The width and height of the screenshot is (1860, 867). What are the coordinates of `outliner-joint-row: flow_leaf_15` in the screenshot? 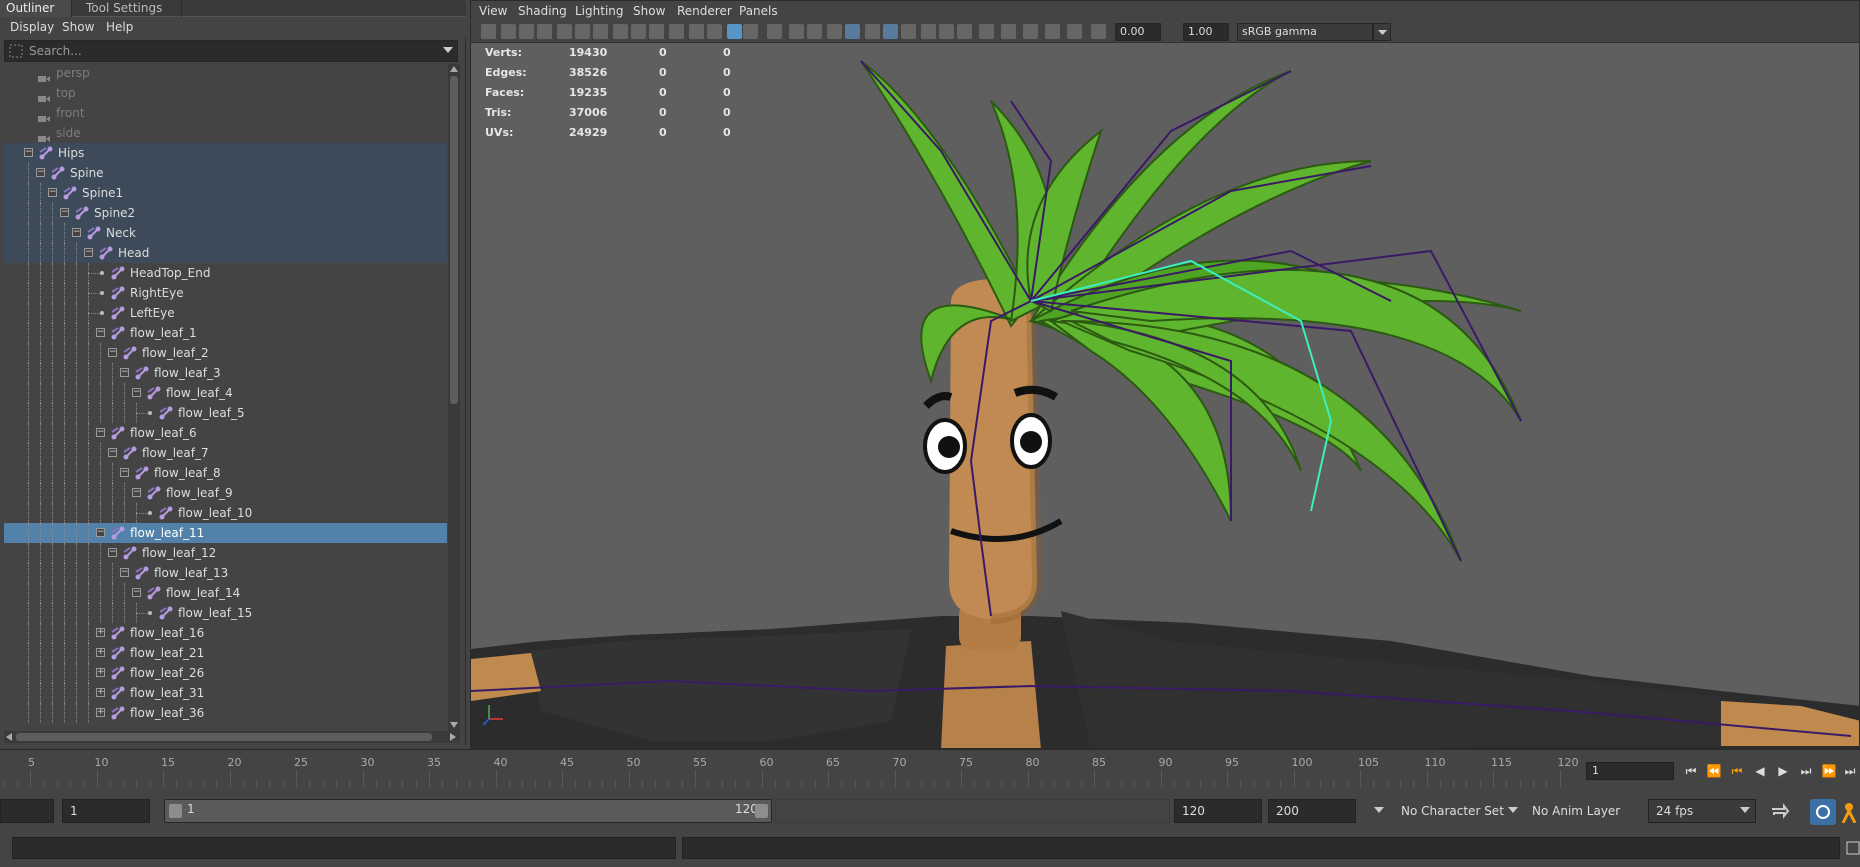 It's located at (225, 613).